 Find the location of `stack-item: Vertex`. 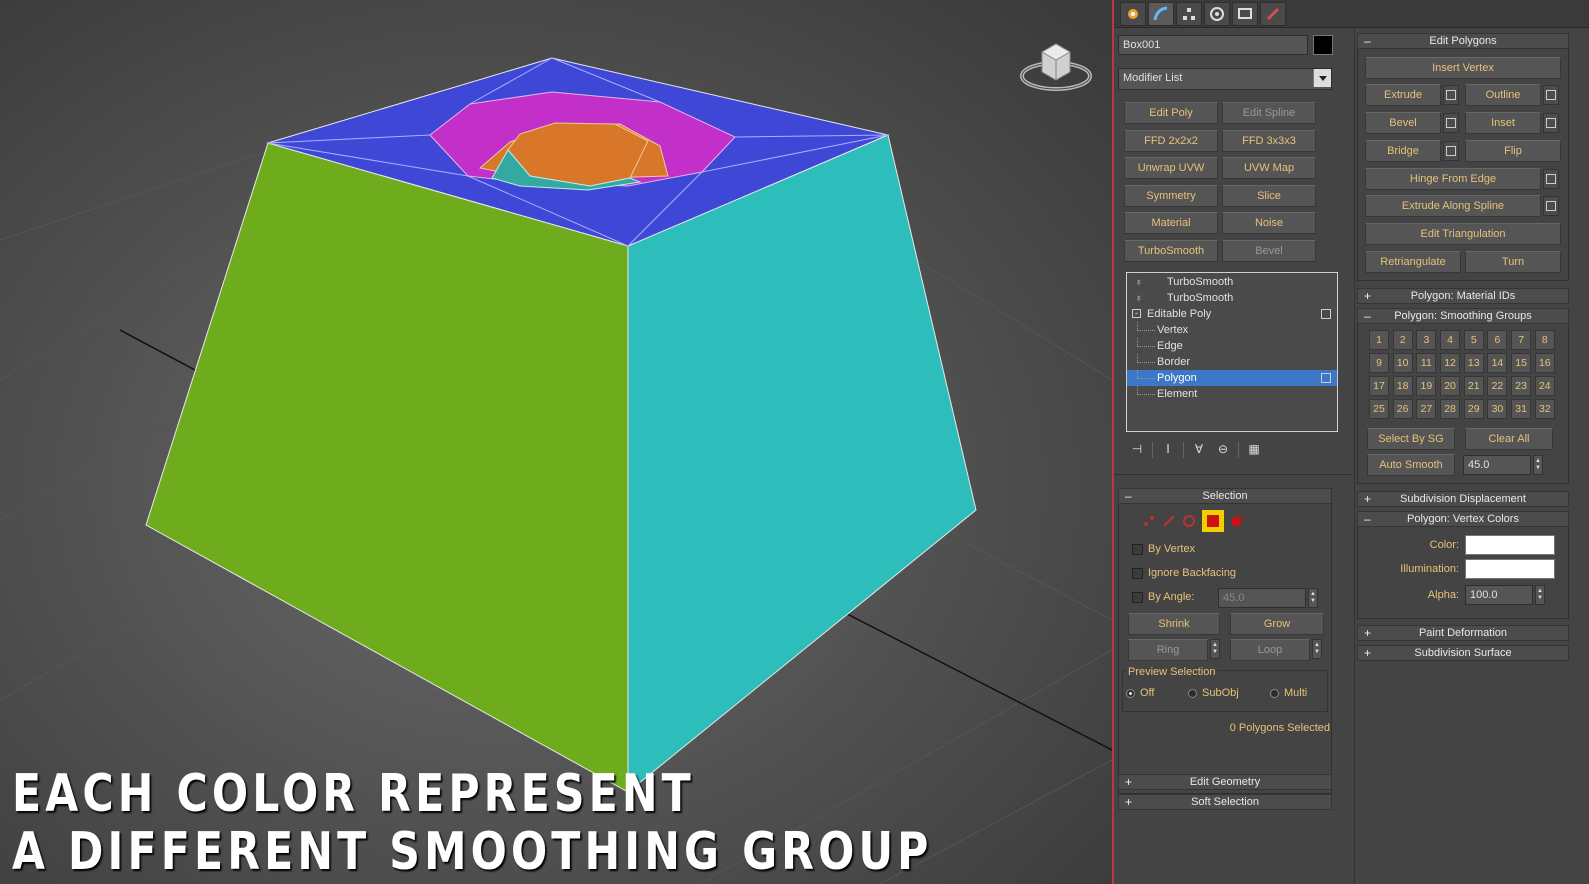

stack-item: Vertex is located at coordinates (1232, 330).